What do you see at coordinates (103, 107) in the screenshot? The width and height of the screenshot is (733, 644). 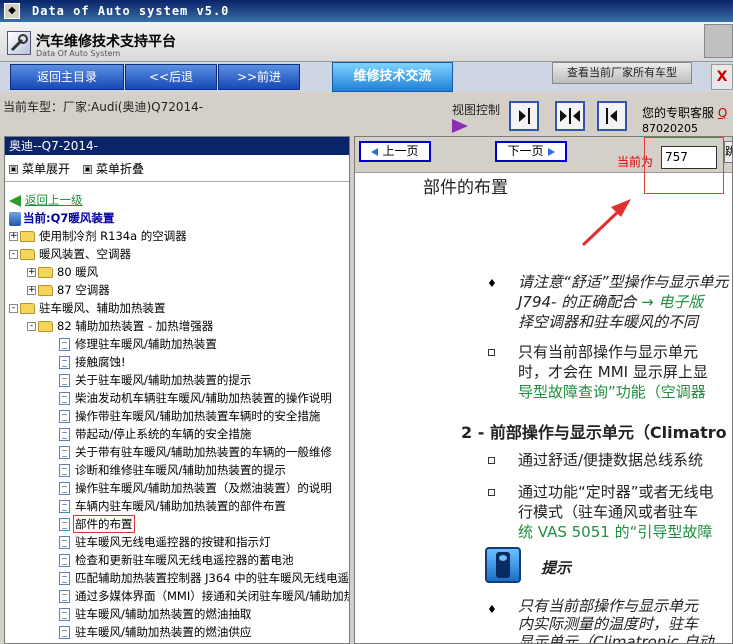 I see `current-model-label: 当前车型：厂家:Audi(奥迪)Q72014-` at bounding box center [103, 107].